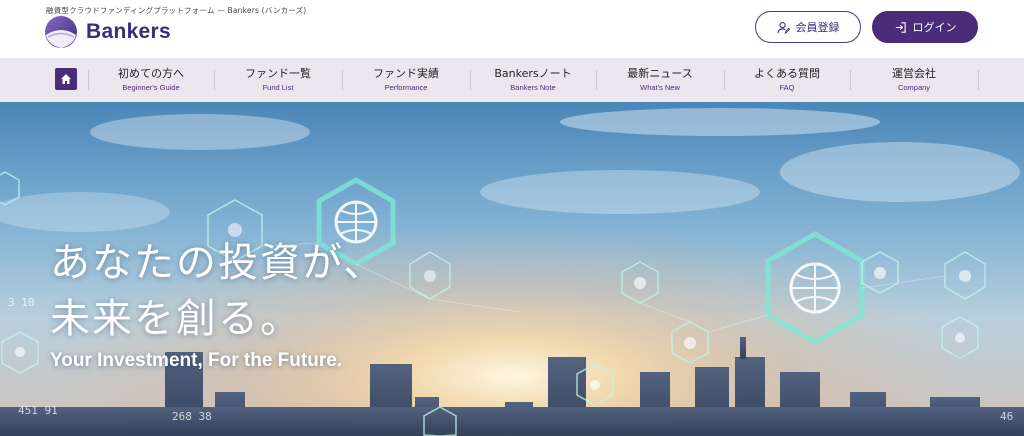 This screenshot has width=1024, height=436. Describe the element at coordinates (934, 27) in the screenshot. I see `login-label: ログイン` at that location.